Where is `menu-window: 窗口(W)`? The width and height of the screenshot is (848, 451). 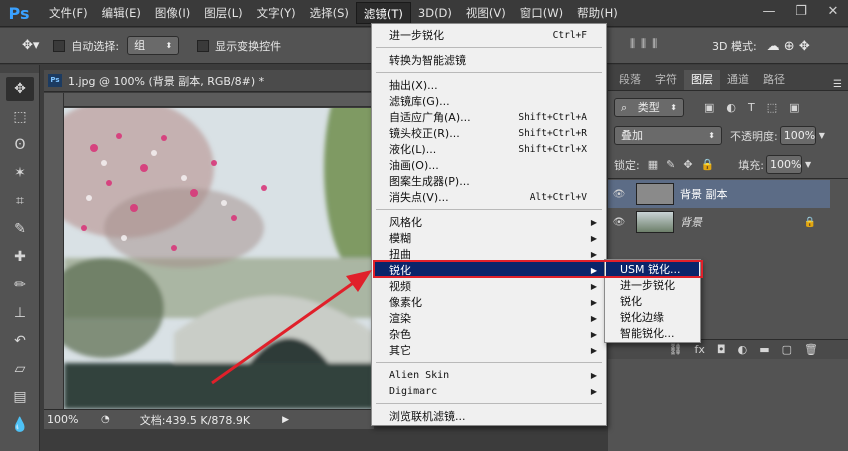
menu-window: 窗口(W) is located at coordinates (541, 13).